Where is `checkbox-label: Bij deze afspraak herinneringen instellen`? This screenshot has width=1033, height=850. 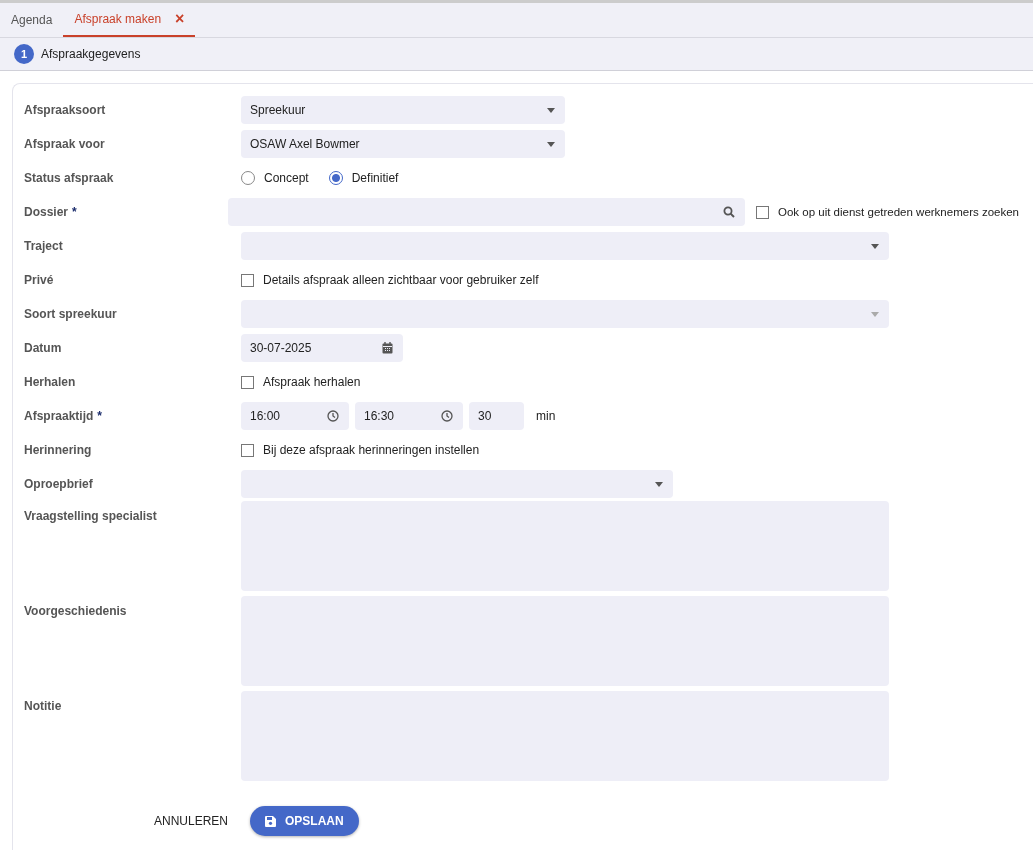
checkbox-label: Bij deze afspraak herinneringen instellen is located at coordinates (371, 450).